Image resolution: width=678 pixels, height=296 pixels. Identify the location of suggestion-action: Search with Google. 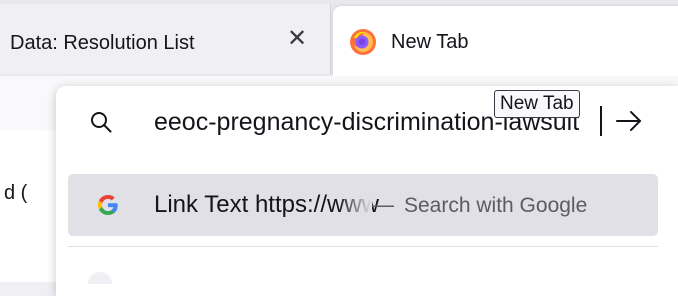
(496, 205).